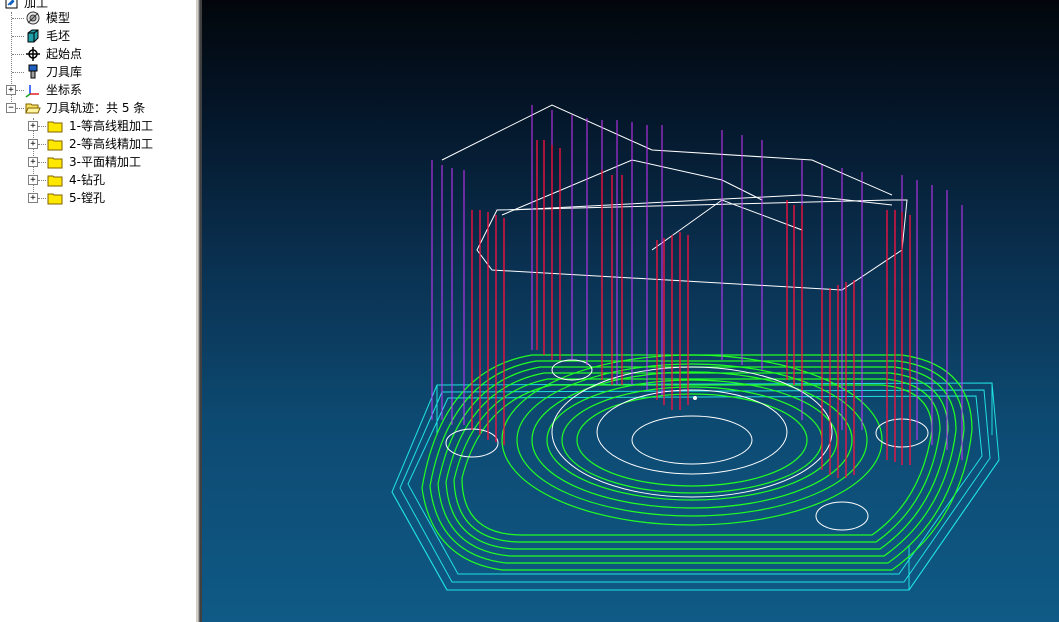 The width and height of the screenshot is (1059, 622). Describe the element at coordinates (98, 90) in the screenshot. I see `tree-item-coordinate-system: + 坐标系` at that location.